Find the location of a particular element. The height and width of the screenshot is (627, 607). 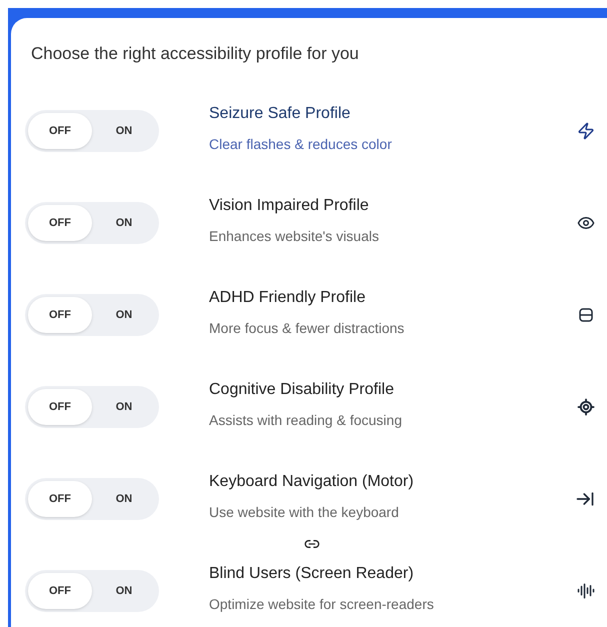

profile-description: More focus & fewer distractions is located at coordinates (307, 328).